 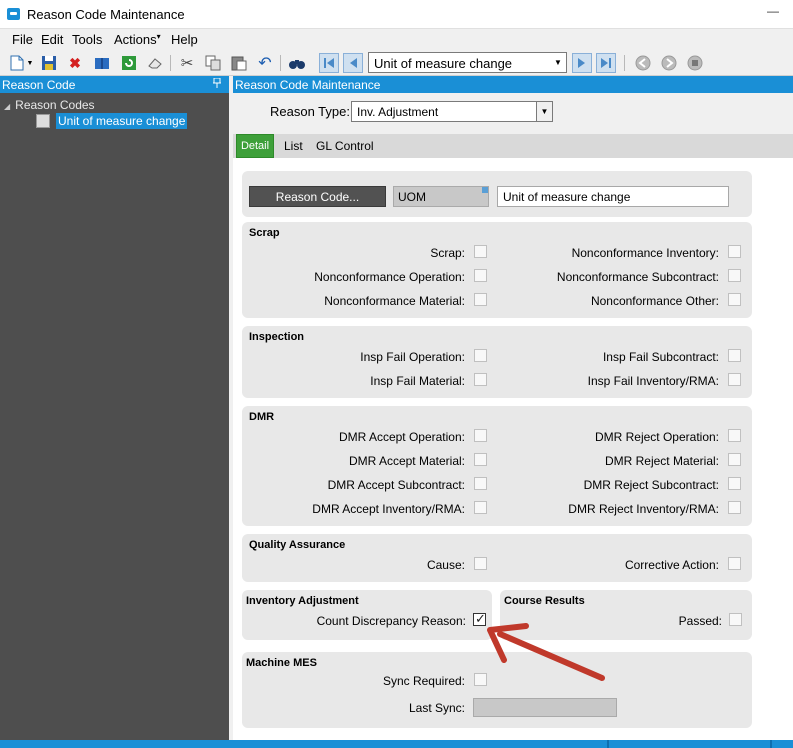 What do you see at coordinates (52, 39) in the screenshot?
I see `menu-edit: Edit` at bounding box center [52, 39].